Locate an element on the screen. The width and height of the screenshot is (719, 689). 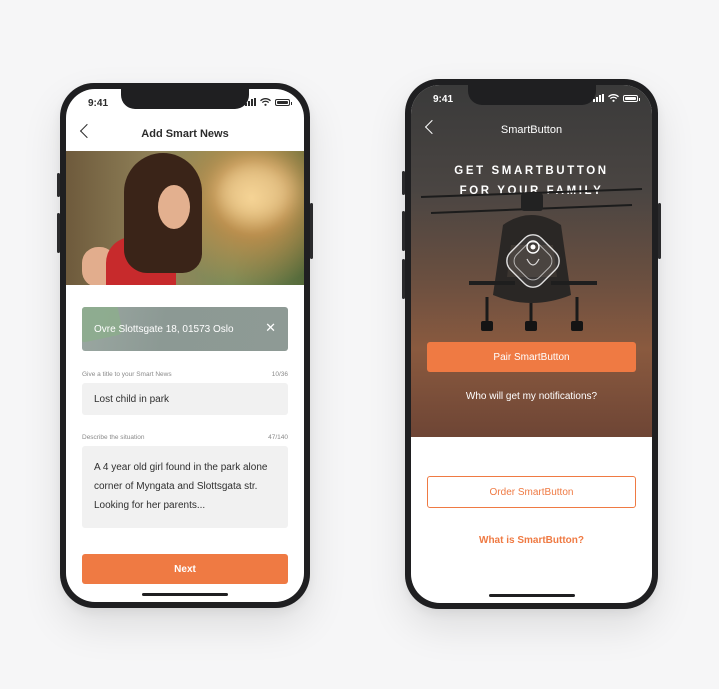
description-field-label: Describe the situation is located at coordinates (113, 437).